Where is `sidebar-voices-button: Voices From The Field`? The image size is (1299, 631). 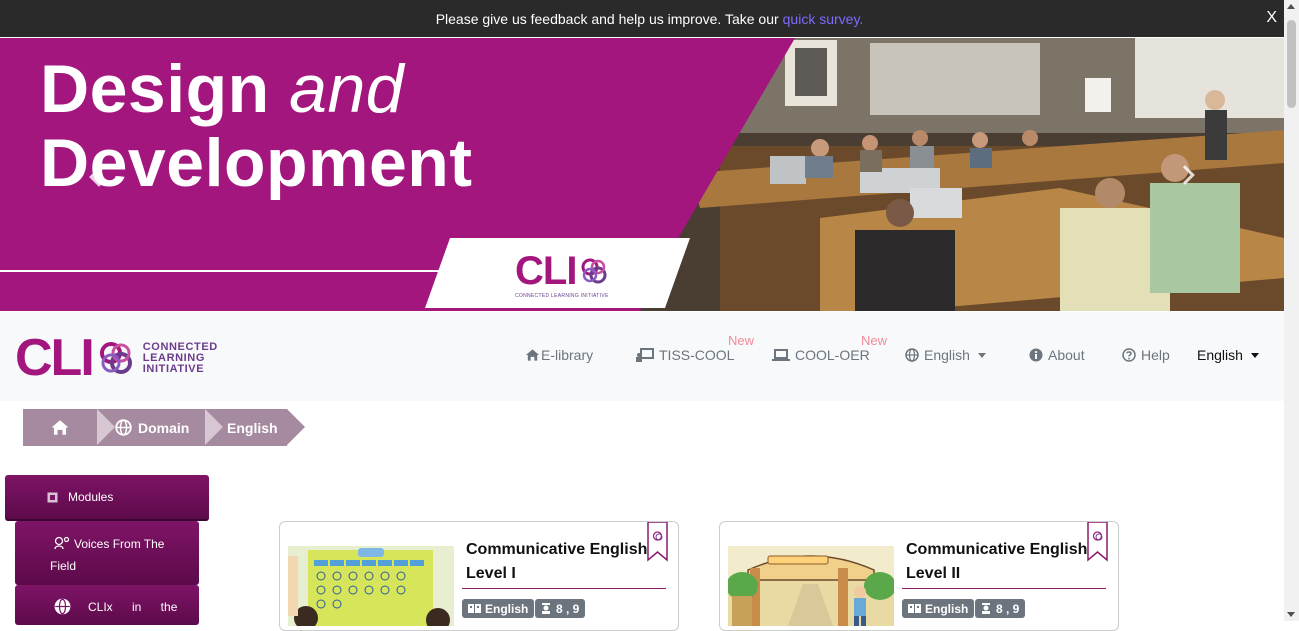
sidebar-voices-button: Voices From The Field is located at coordinates (107, 553).